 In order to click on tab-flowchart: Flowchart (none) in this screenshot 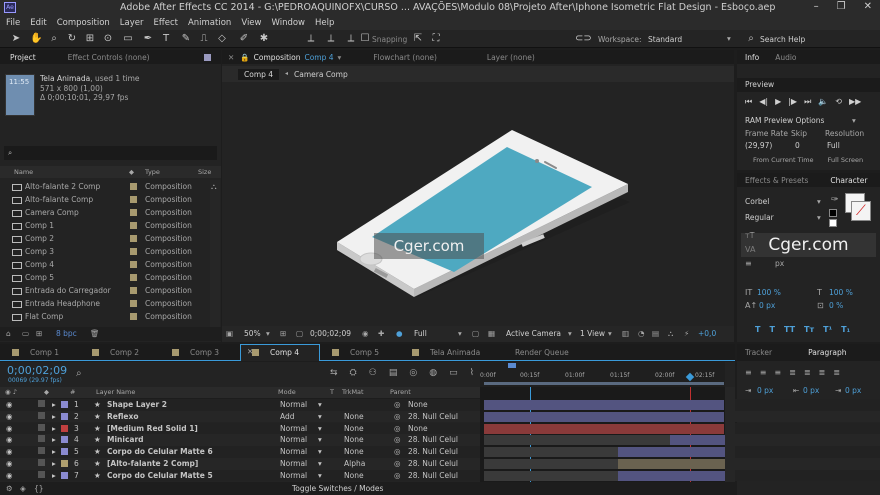, I will do `click(405, 57)`.